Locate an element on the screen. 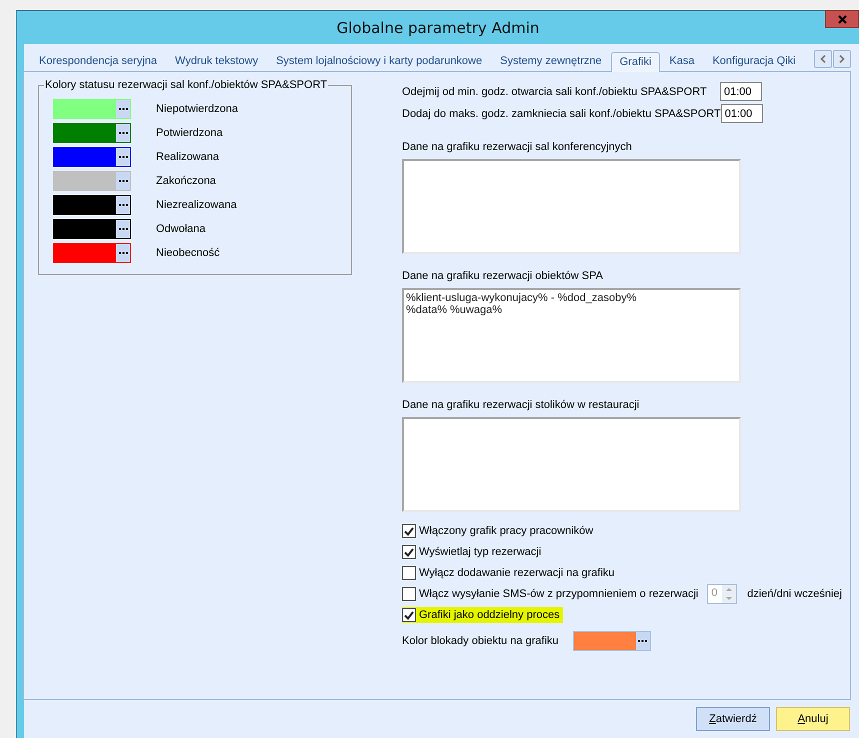 This screenshot has width=859, height=738. days-suffix: dzień/dni wcześniej is located at coordinates (794, 594).